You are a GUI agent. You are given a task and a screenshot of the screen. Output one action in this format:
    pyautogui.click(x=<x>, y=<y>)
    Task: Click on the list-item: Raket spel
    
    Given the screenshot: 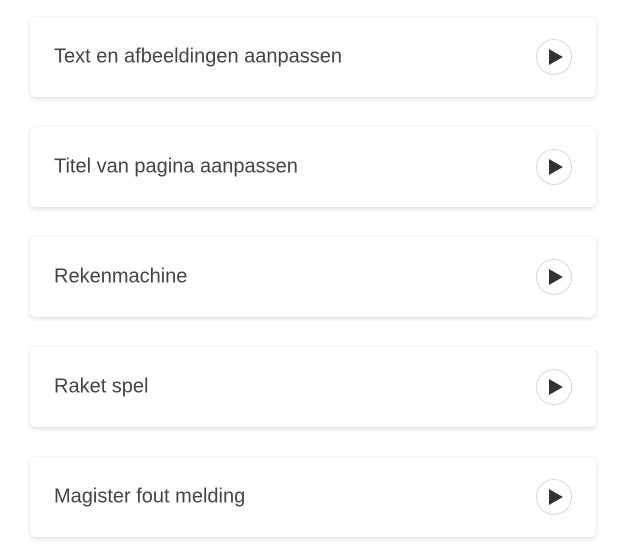 What is the action you would take?
    pyautogui.click(x=313, y=387)
    